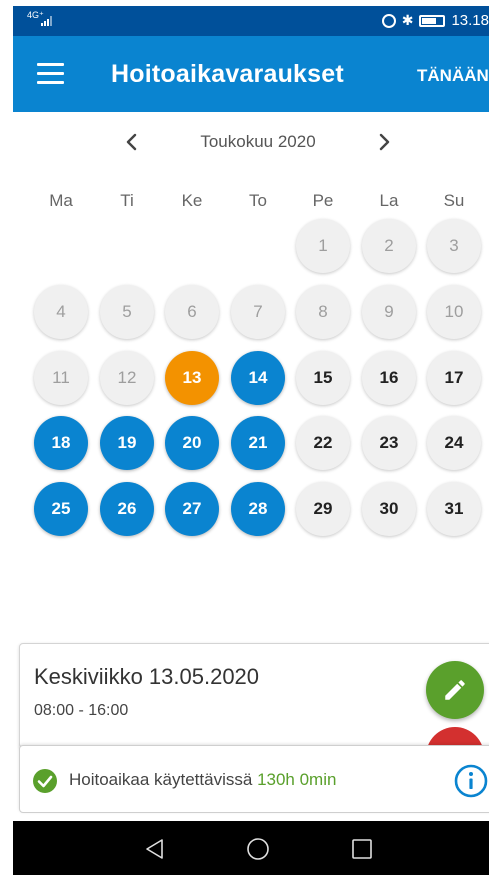 The image size is (489, 875). Describe the element at coordinates (127, 509) in the screenshot. I see `calendar-day: 26` at that location.